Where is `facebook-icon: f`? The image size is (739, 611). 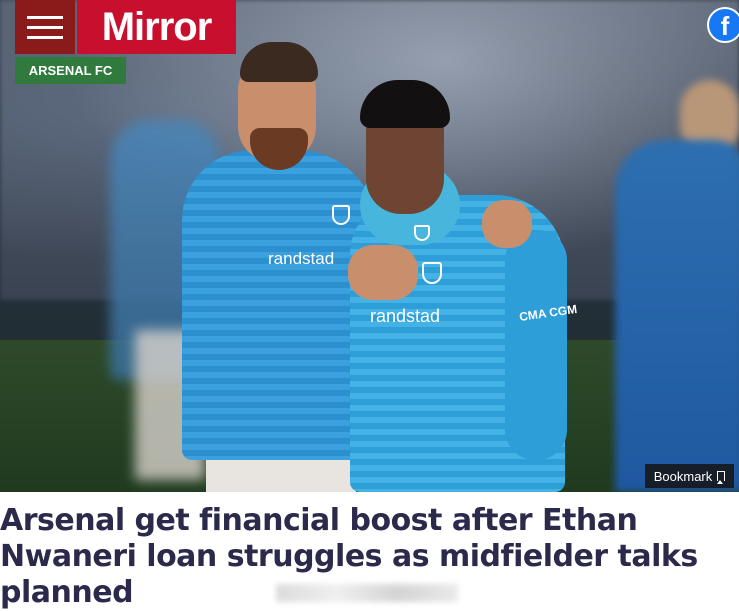 facebook-icon: f is located at coordinates (725, 26).